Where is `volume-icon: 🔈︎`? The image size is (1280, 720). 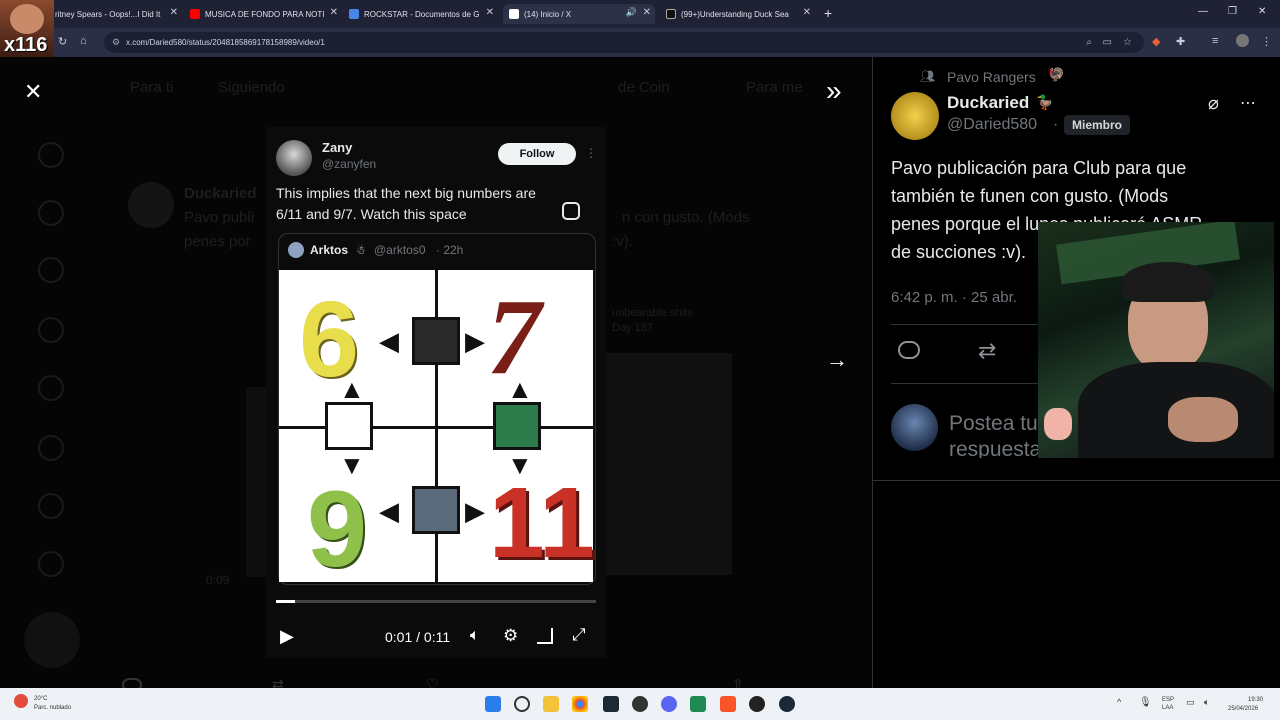
volume-icon: 🔈︎ is located at coordinates (475, 636).